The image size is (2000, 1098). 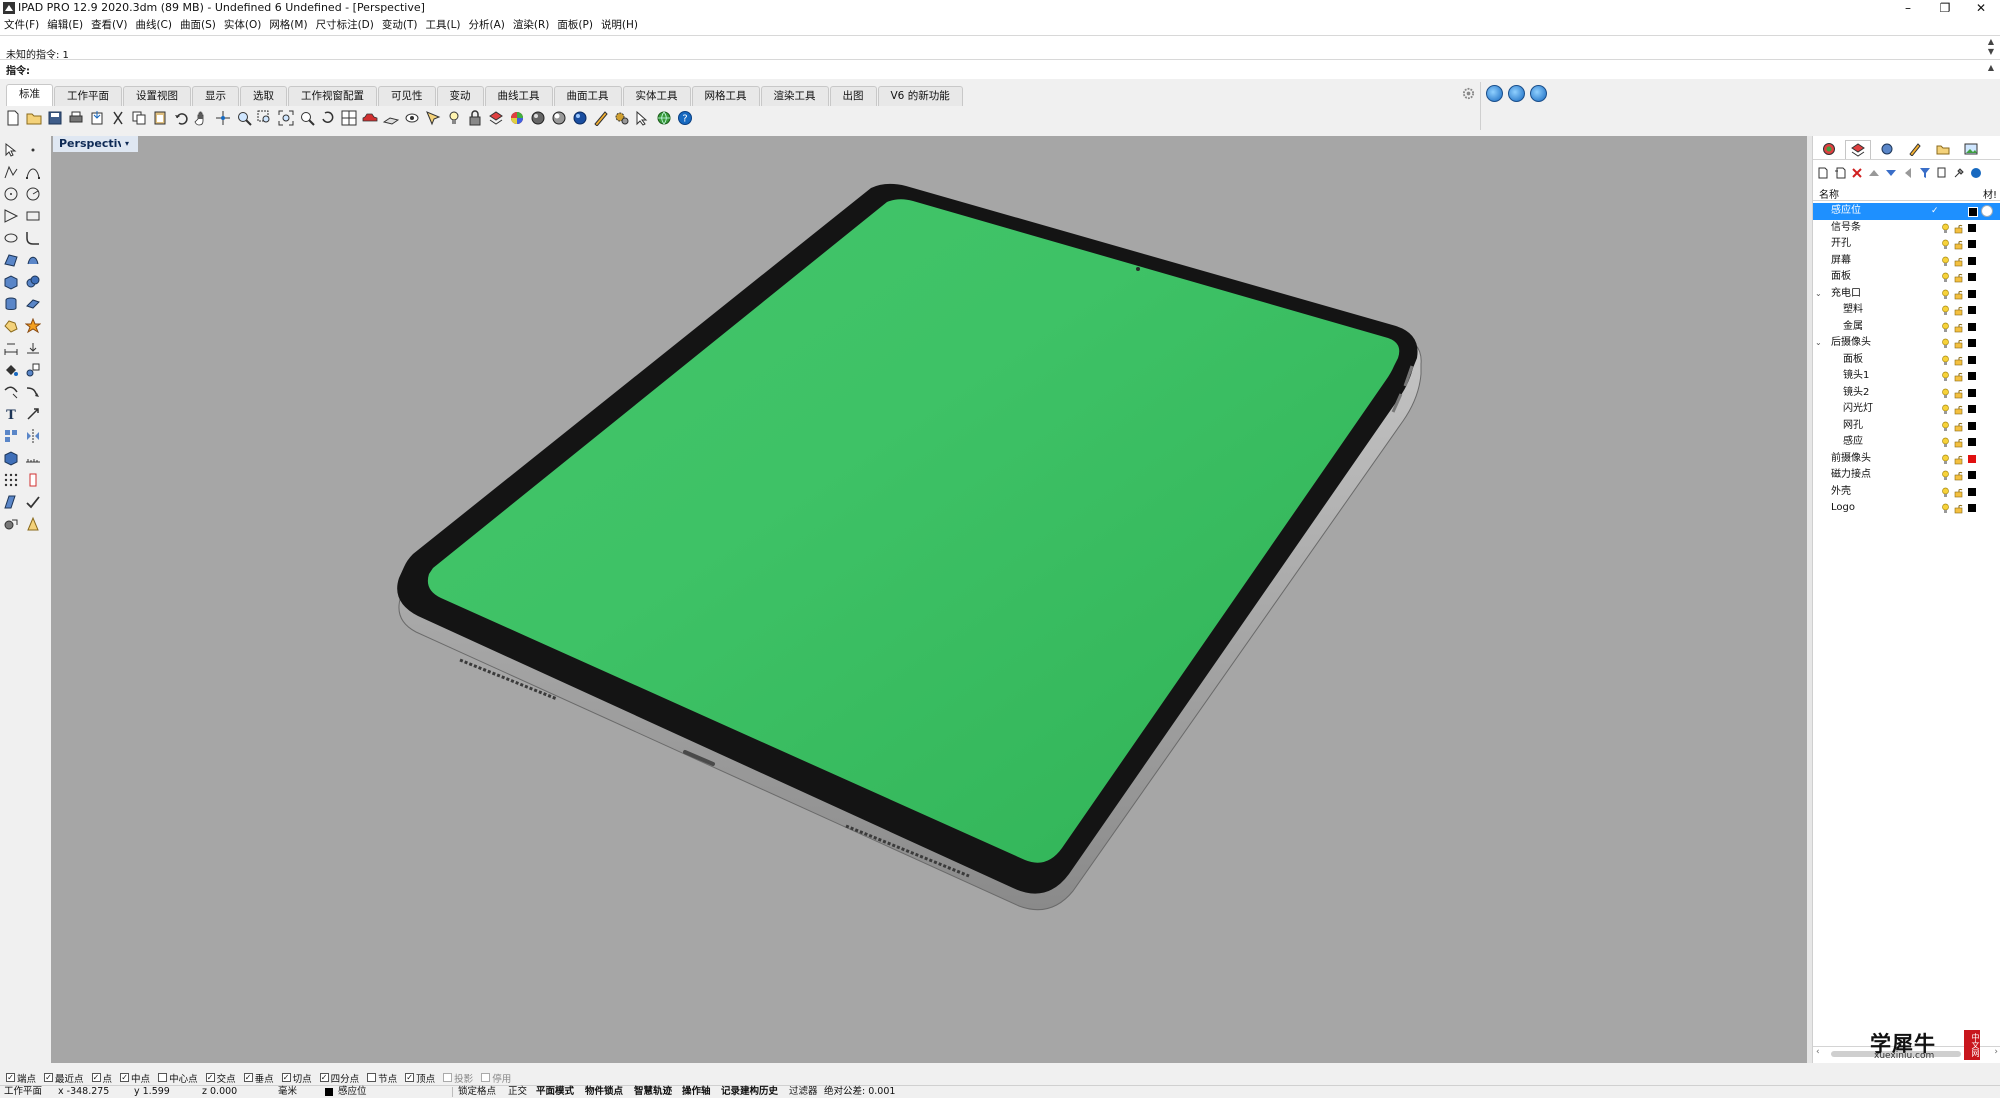 What do you see at coordinates (1516, 93) in the screenshot?
I see `render-settings-icon` at bounding box center [1516, 93].